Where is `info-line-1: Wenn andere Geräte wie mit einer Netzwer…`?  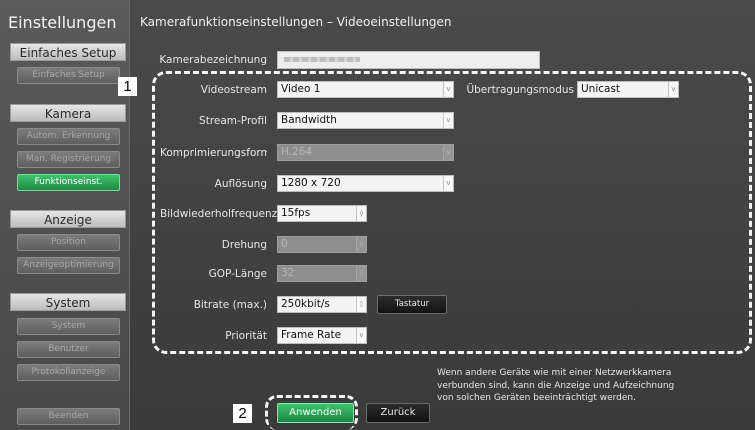 info-line-1: Wenn andere Geräte wie mit einer Netzwer… is located at coordinates (554, 373).